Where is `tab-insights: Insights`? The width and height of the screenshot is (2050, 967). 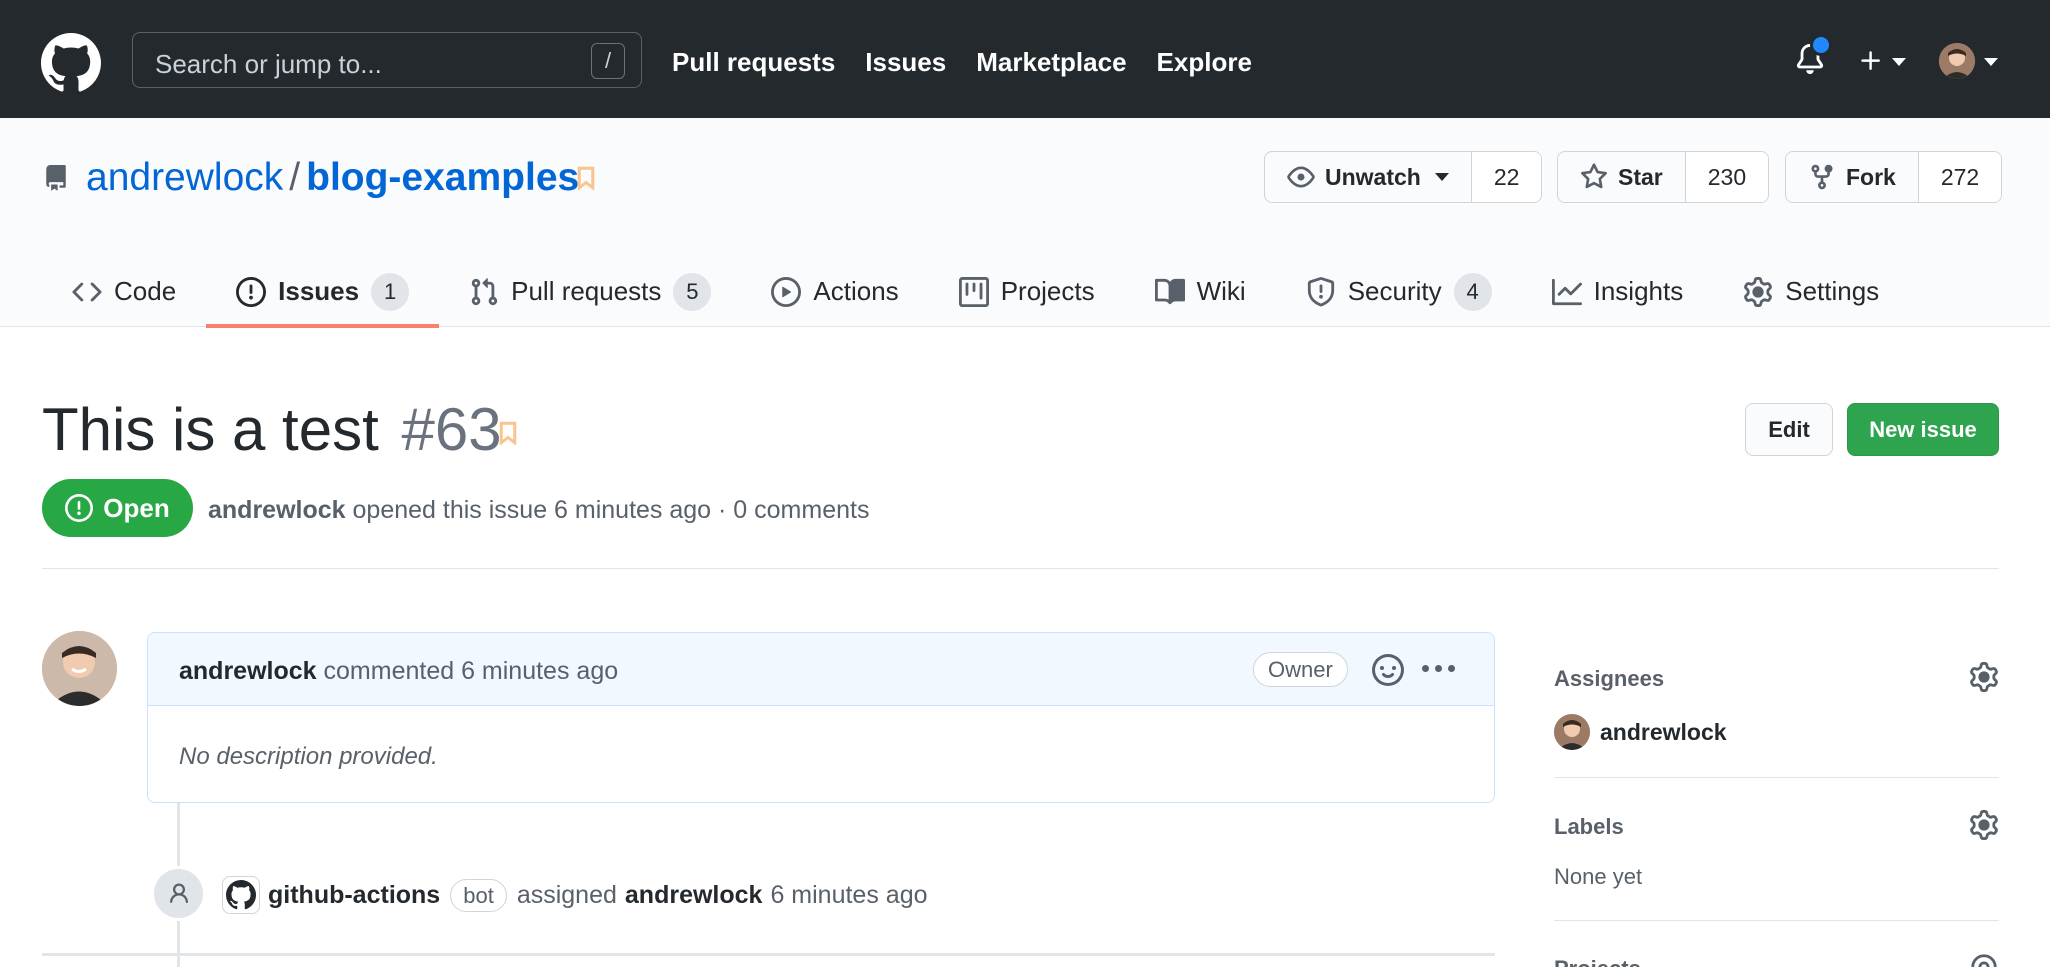 tab-insights: Insights is located at coordinates (1618, 291).